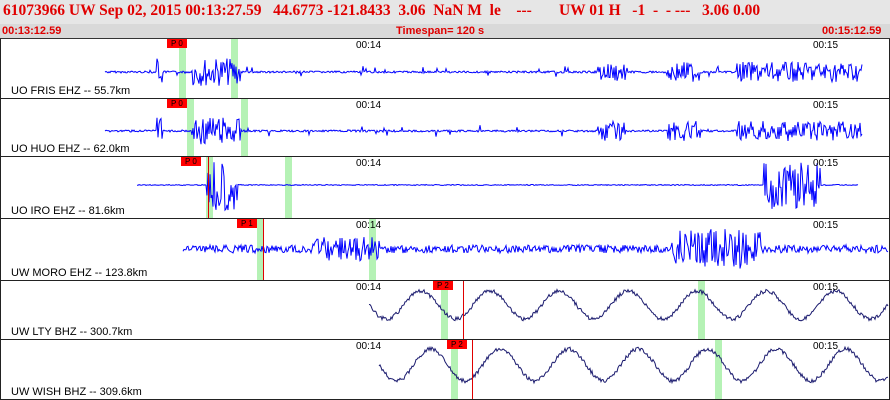 The height and width of the screenshot is (400, 890). I want to click on channel-label: UW LTY BHZ -- 300.7km, so click(72, 332).